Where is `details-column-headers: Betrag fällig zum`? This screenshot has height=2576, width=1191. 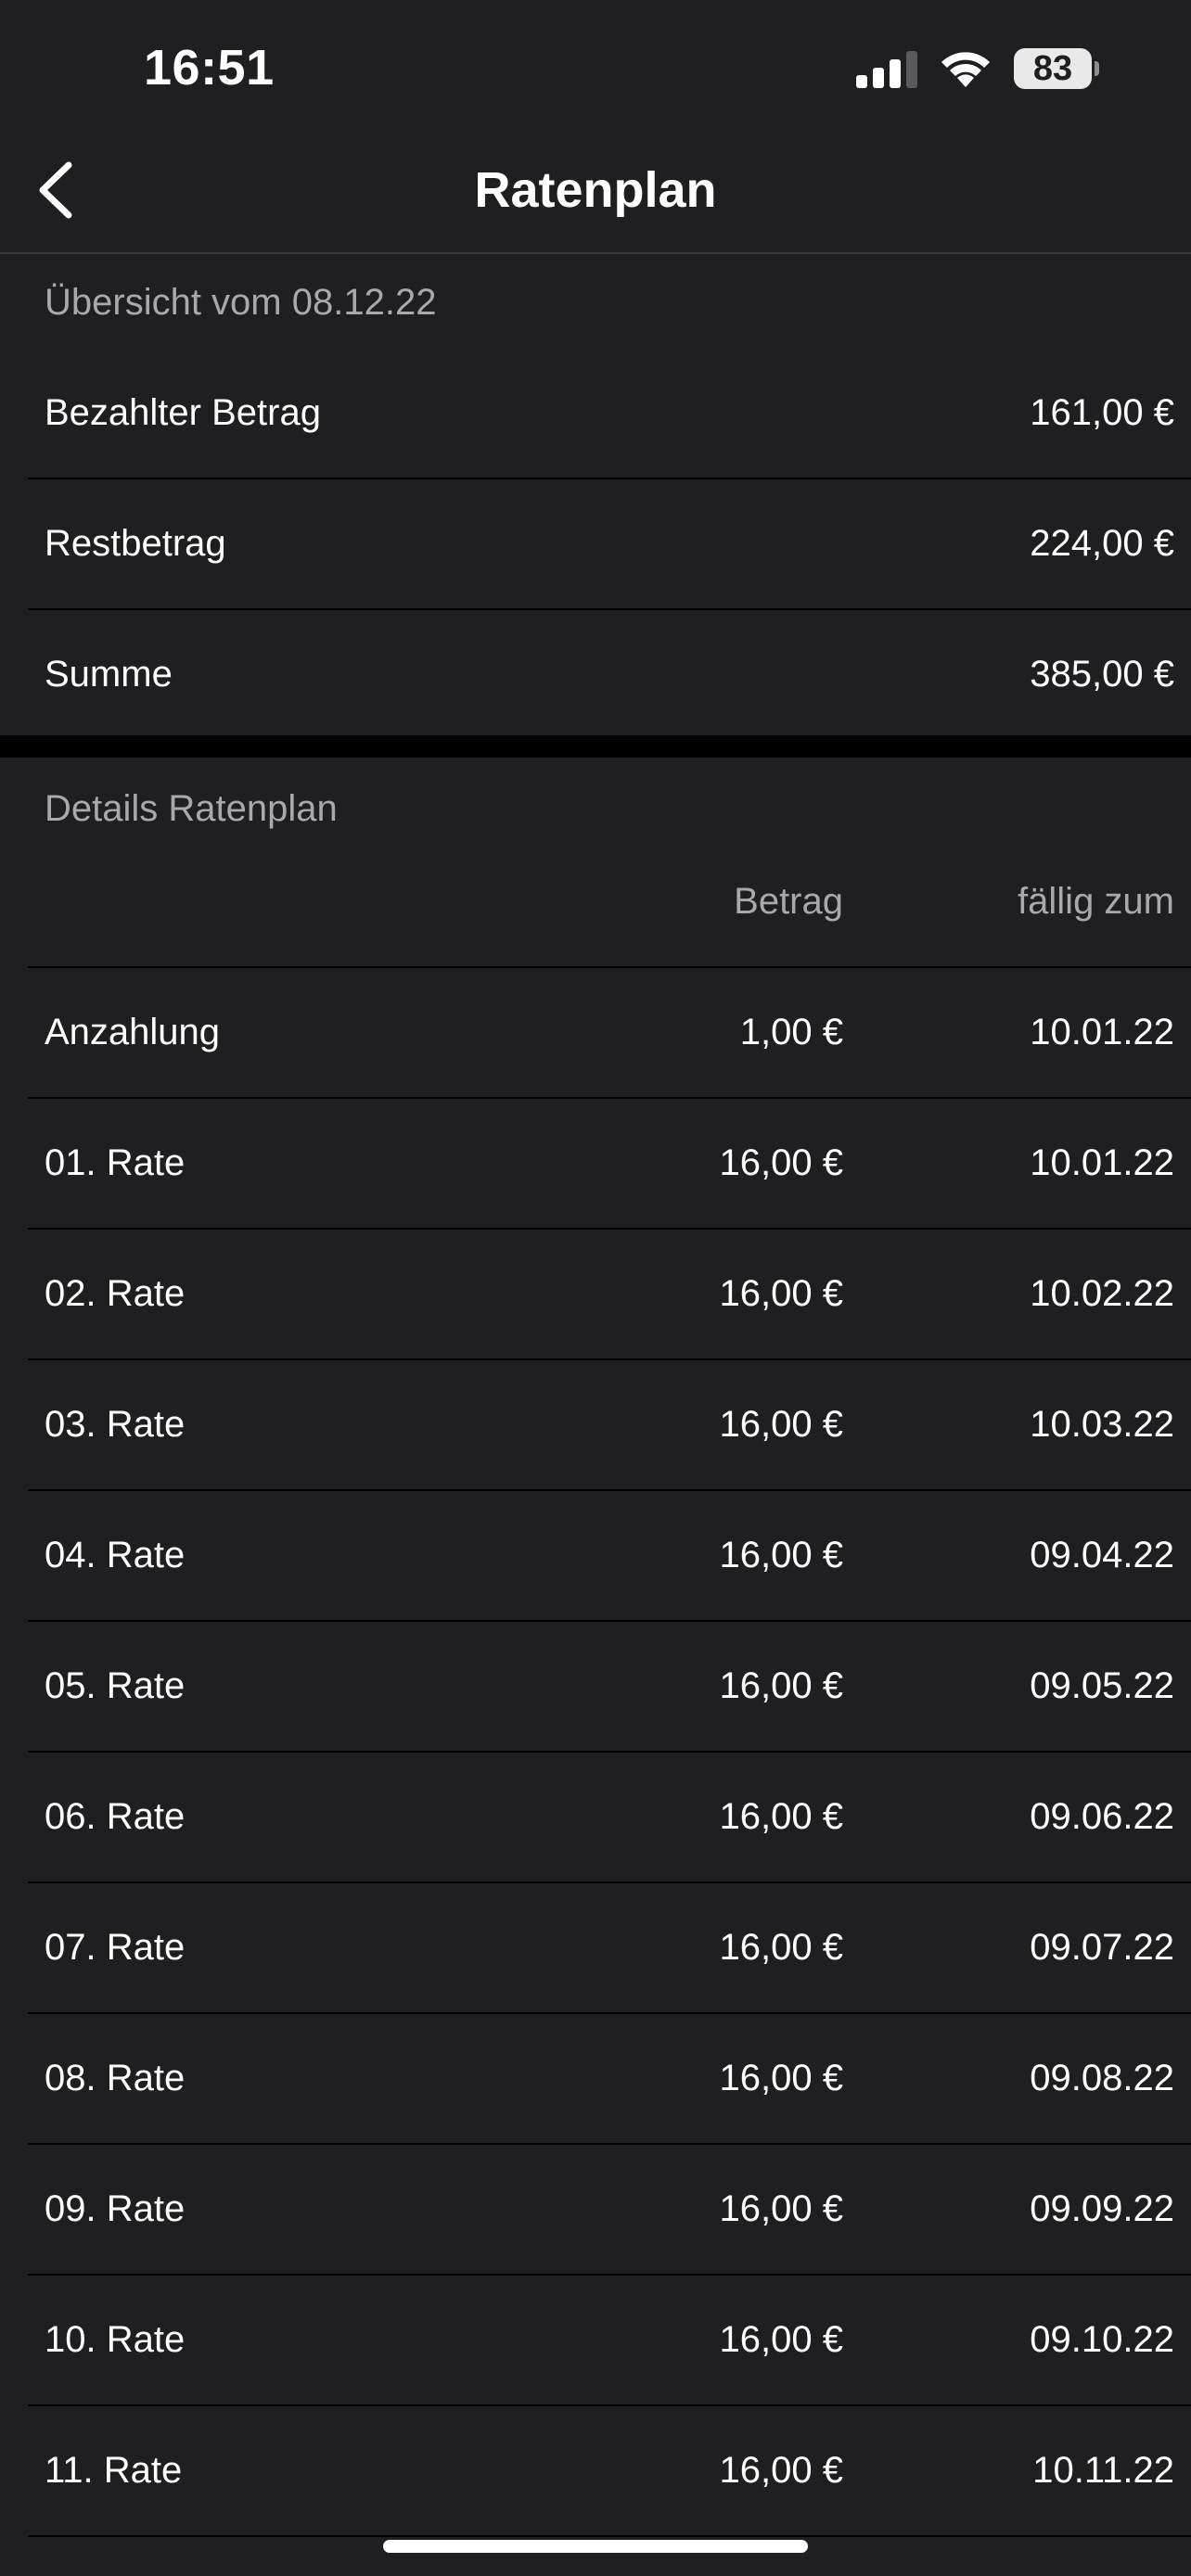
details-column-headers: Betrag fällig zum is located at coordinates (610, 914).